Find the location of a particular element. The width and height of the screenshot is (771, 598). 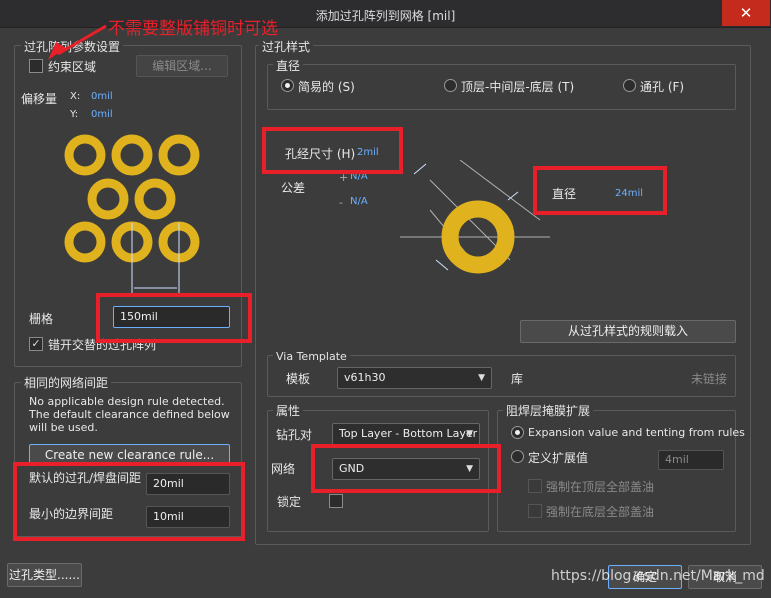

radio-simple is located at coordinates (287, 85).